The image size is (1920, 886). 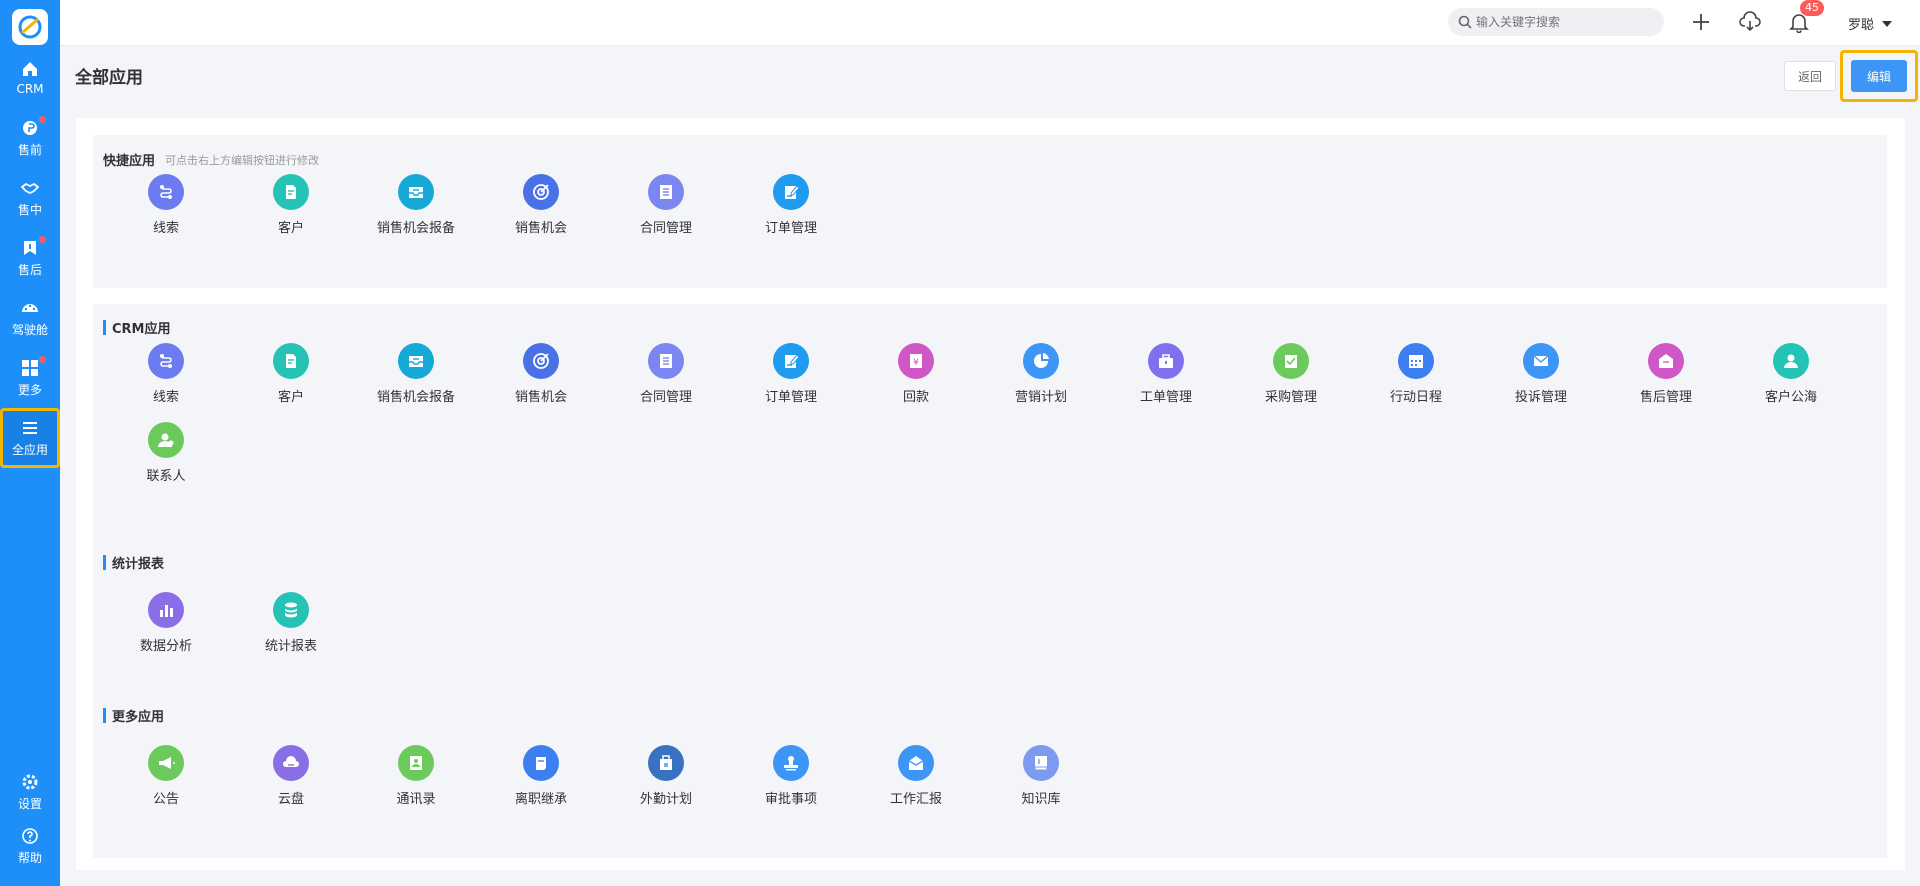 I want to click on app-label: 云盘, so click(x=290, y=799).